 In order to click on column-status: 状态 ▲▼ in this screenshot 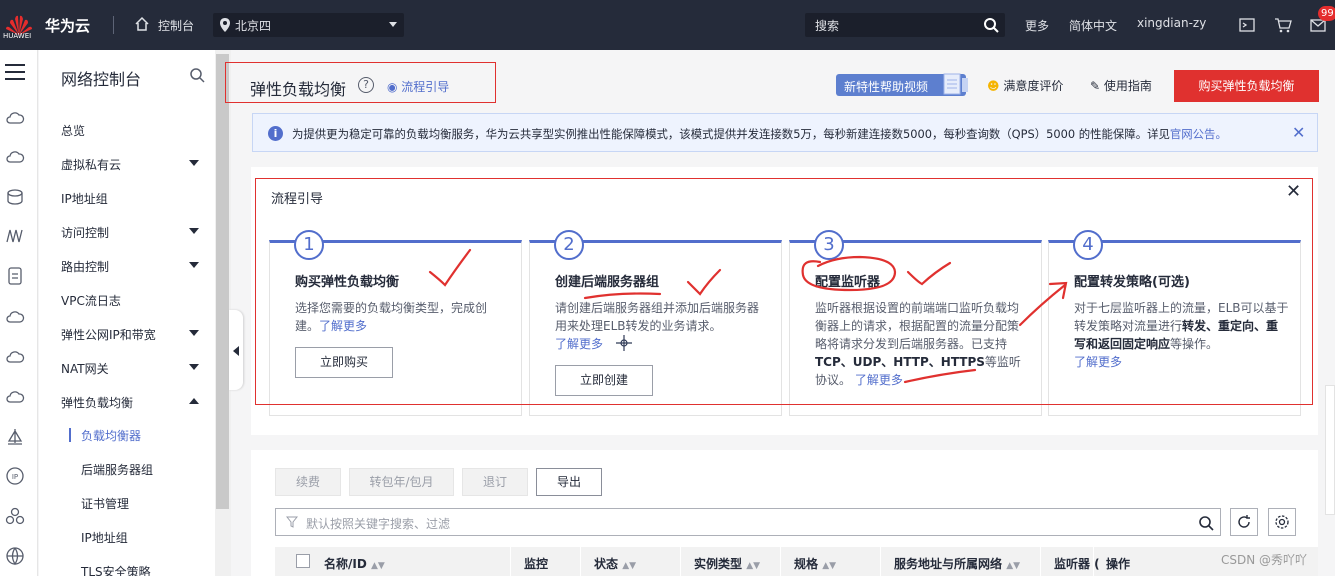, I will do `click(615, 563)`.